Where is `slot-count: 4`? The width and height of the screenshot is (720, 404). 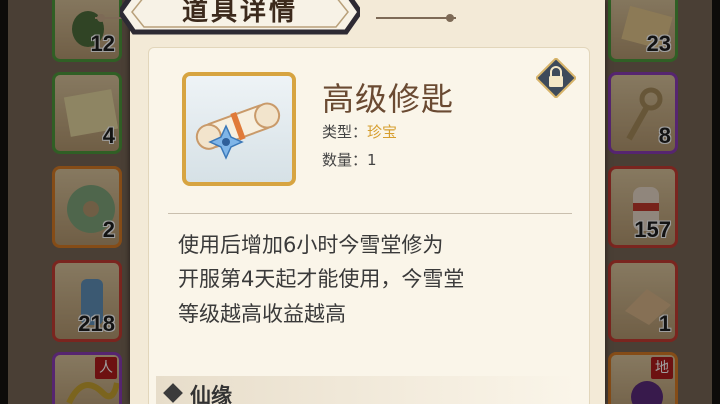 slot-count: 4 is located at coordinates (108, 135).